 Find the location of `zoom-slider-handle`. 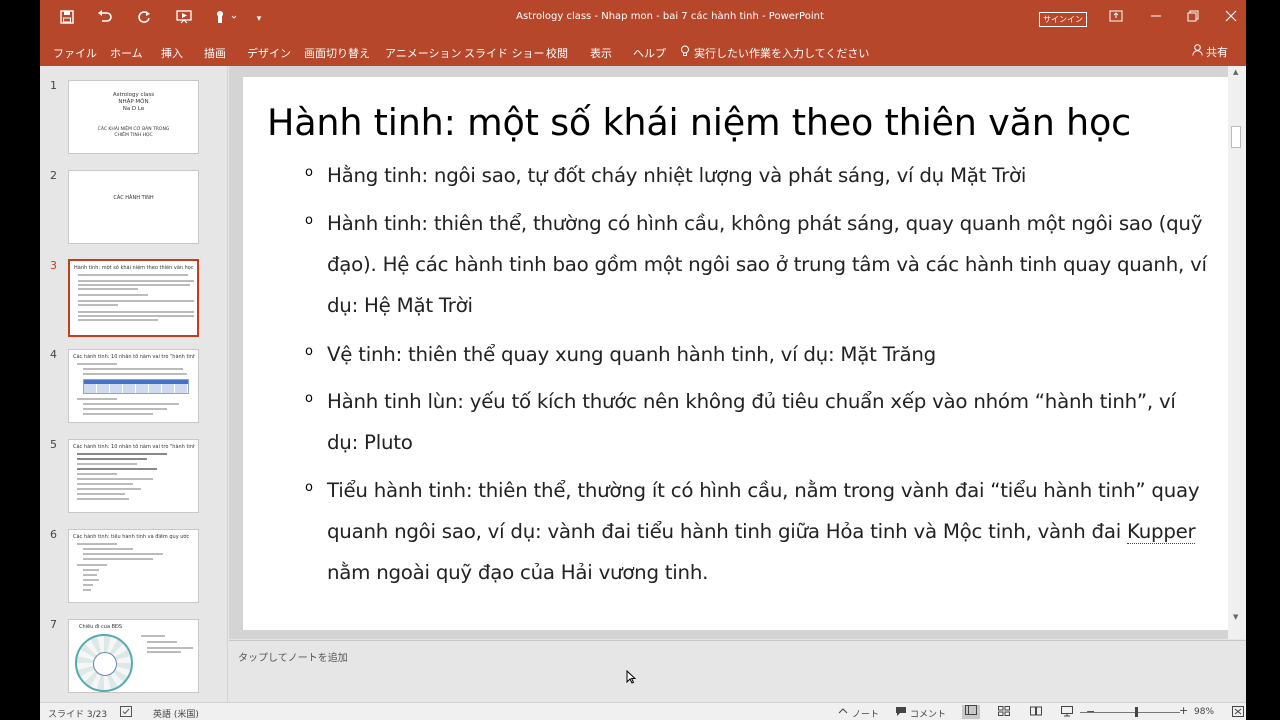

zoom-slider-handle is located at coordinates (1136, 712).